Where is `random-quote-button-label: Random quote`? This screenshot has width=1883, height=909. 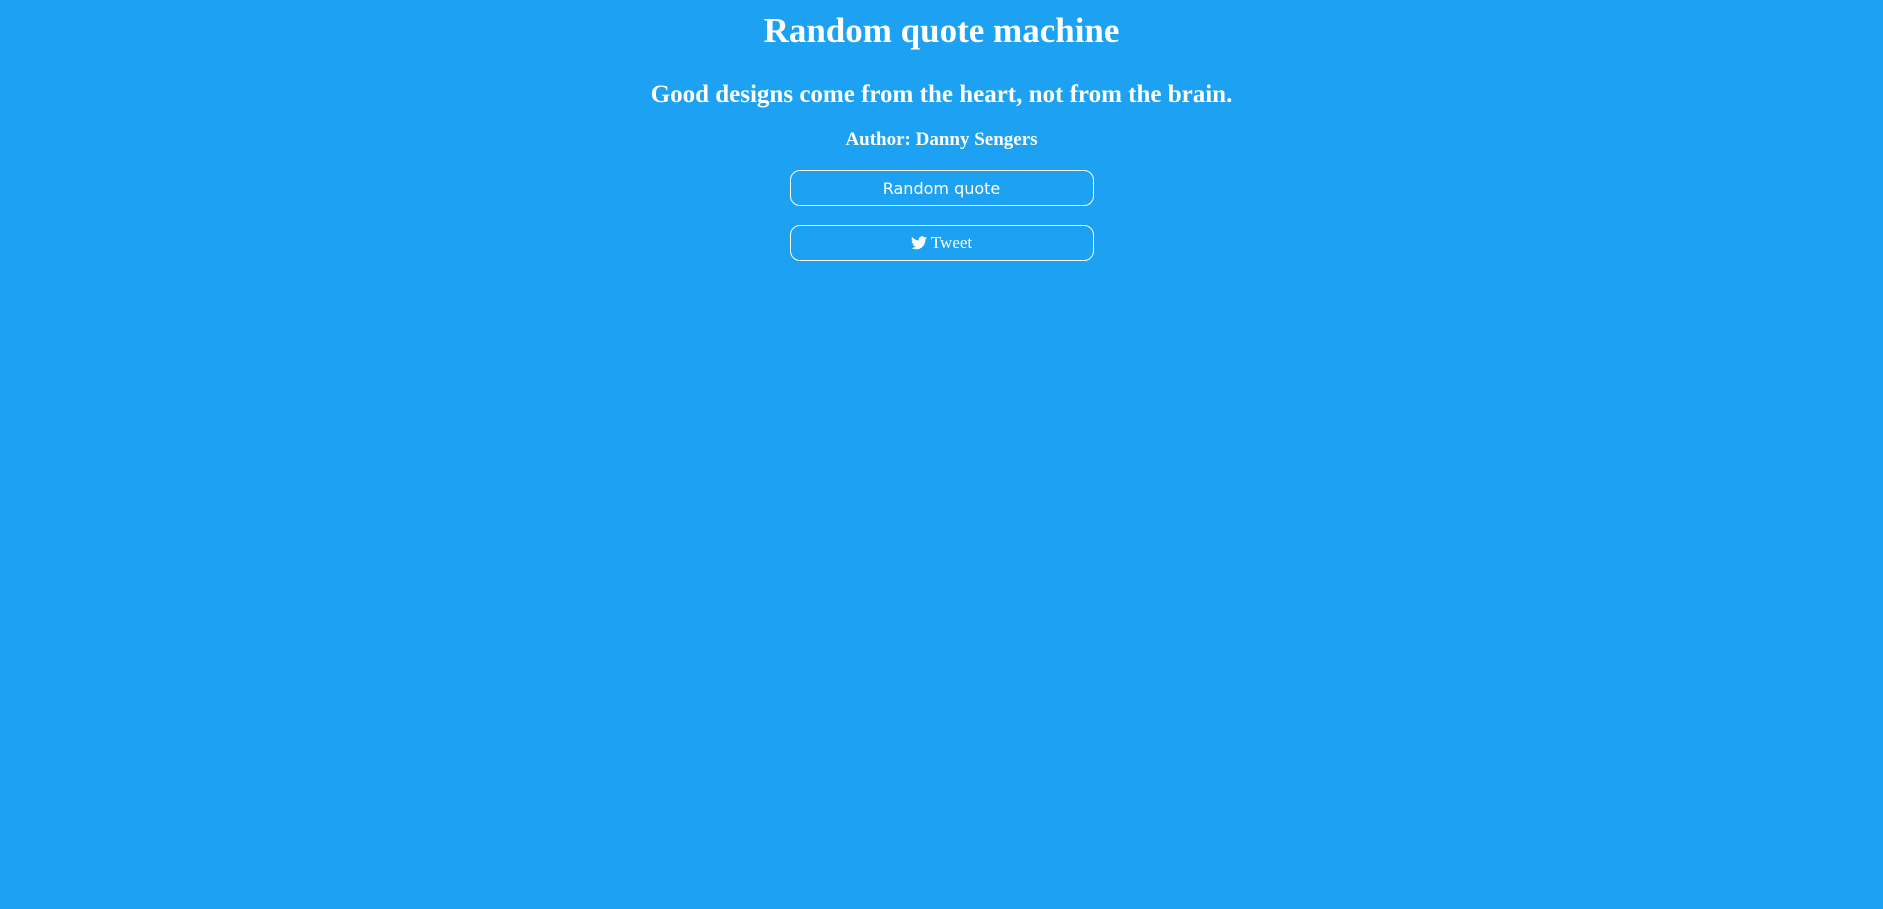 random-quote-button-label: Random quote is located at coordinates (941, 188).